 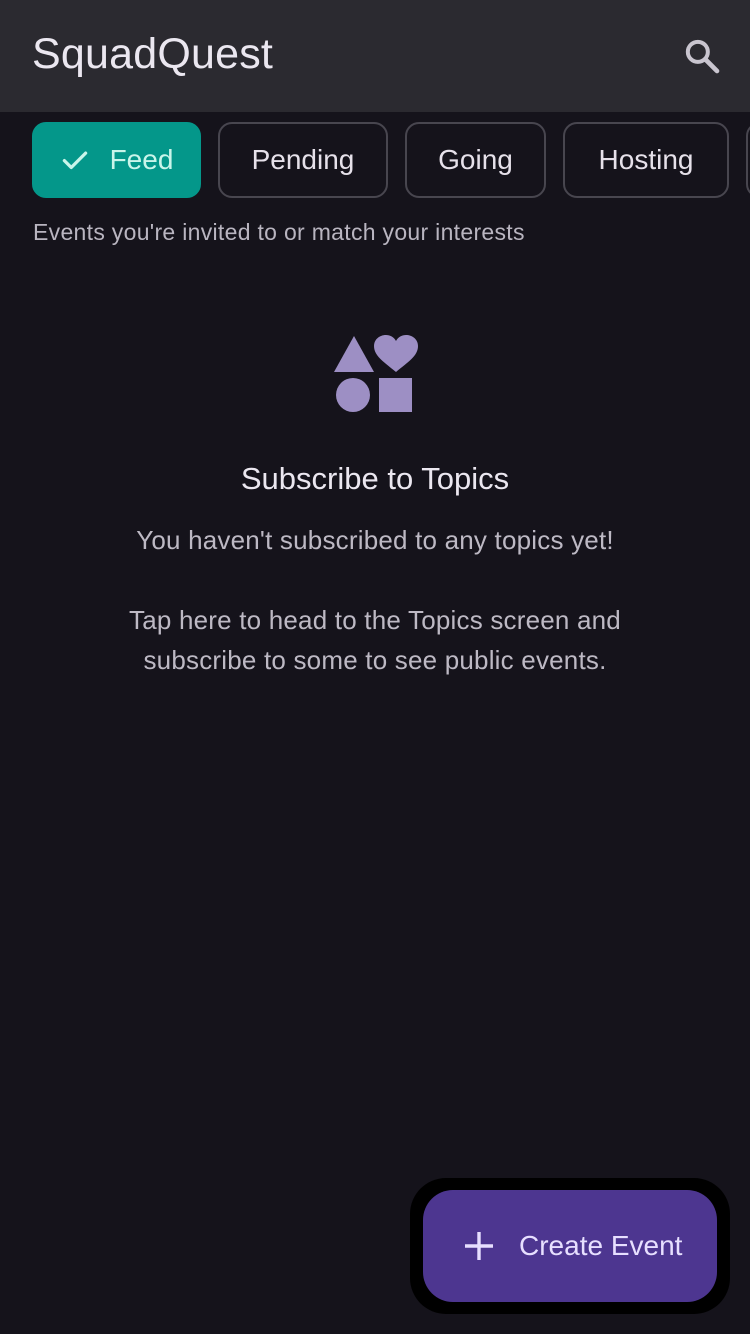 What do you see at coordinates (75, 160) in the screenshot?
I see `check-icon` at bounding box center [75, 160].